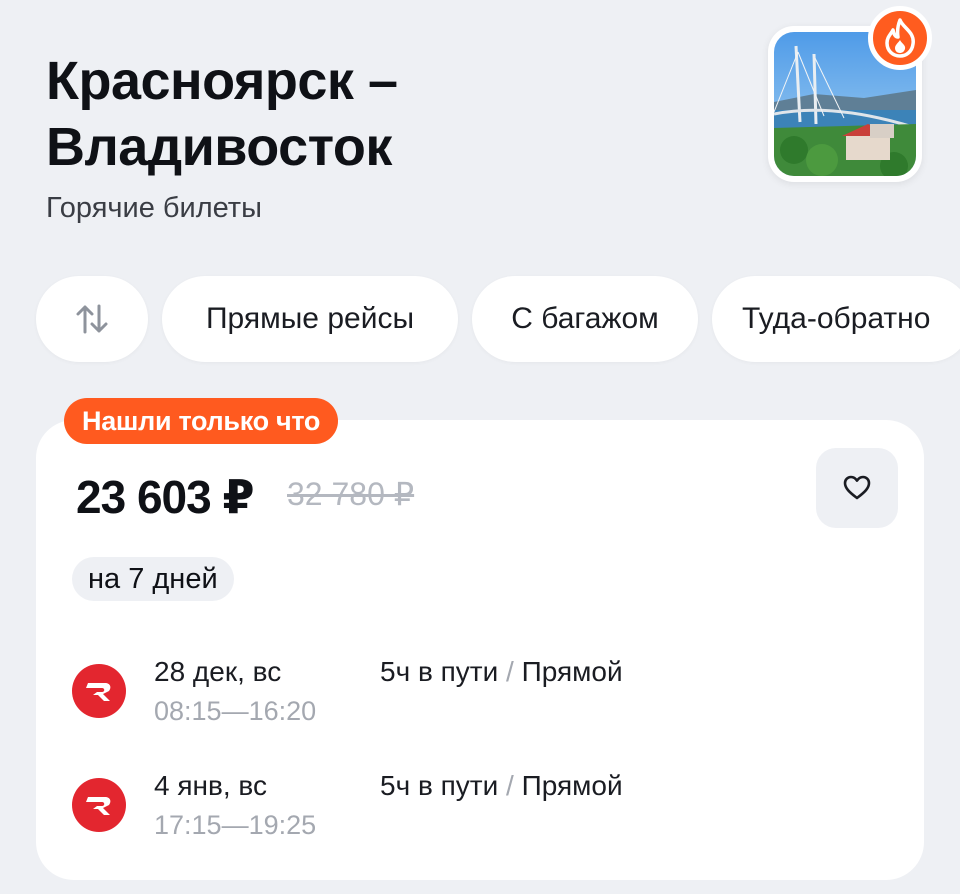  Describe the element at coordinates (201, 421) in the screenshot. I see `new-offer-badge: Нашли только что` at that location.